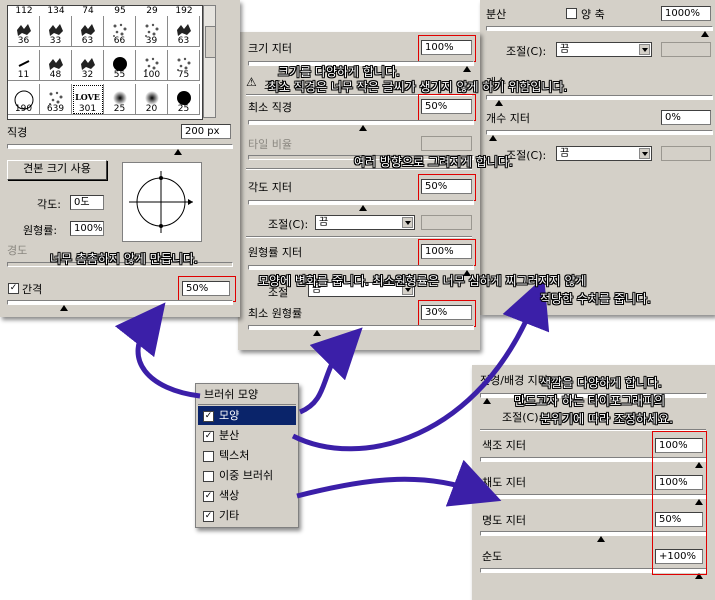 The width and height of the screenshot is (715, 600). I want to click on brush-size-num: 25, so click(119, 109).